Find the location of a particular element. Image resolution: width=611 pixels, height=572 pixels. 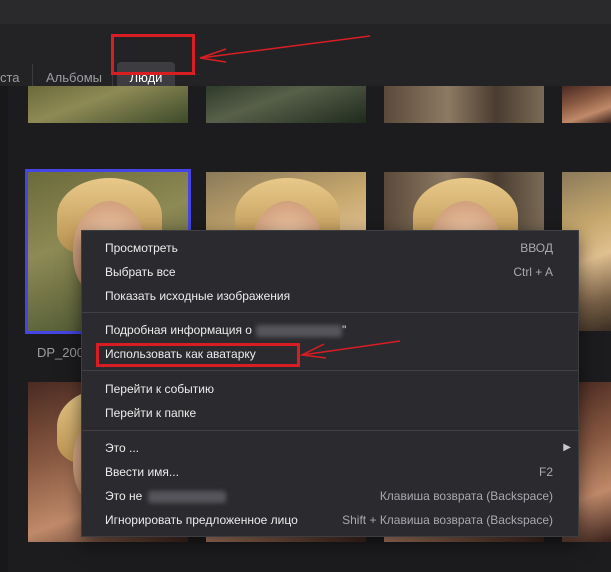

menu-item-use-as-avatar: Использовать как аватарку is located at coordinates (330, 354).